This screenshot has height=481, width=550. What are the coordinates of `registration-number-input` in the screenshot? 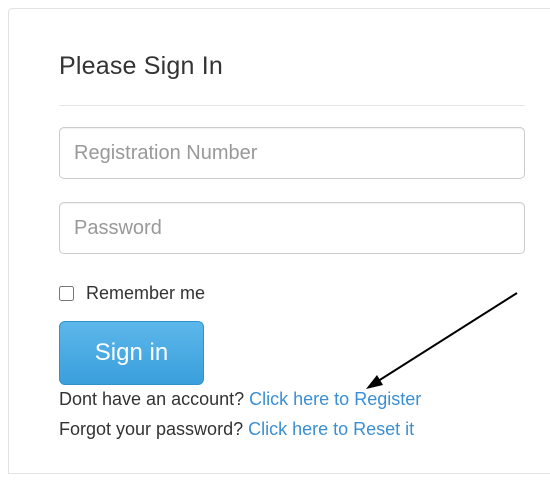 It's located at (292, 153).